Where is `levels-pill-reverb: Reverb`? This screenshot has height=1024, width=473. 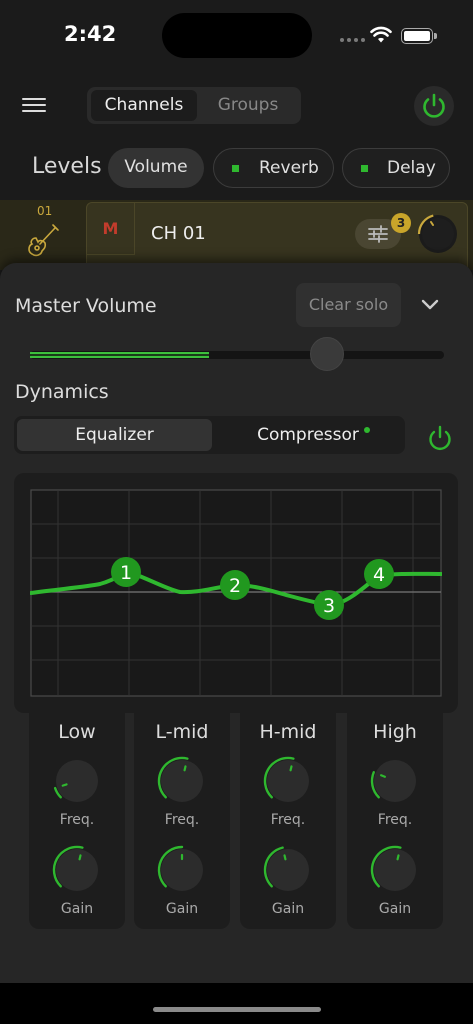 levels-pill-reverb: Reverb is located at coordinates (273, 168).